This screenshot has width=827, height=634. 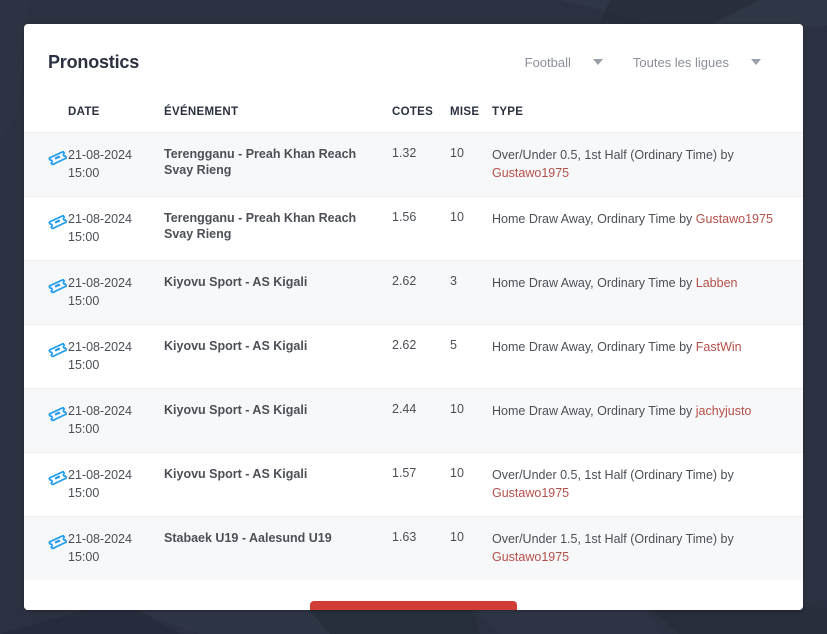 What do you see at coordinates (110, 116) in the screenshot?
I see `column-header-date: DATE` at bounding box center [110, 116].